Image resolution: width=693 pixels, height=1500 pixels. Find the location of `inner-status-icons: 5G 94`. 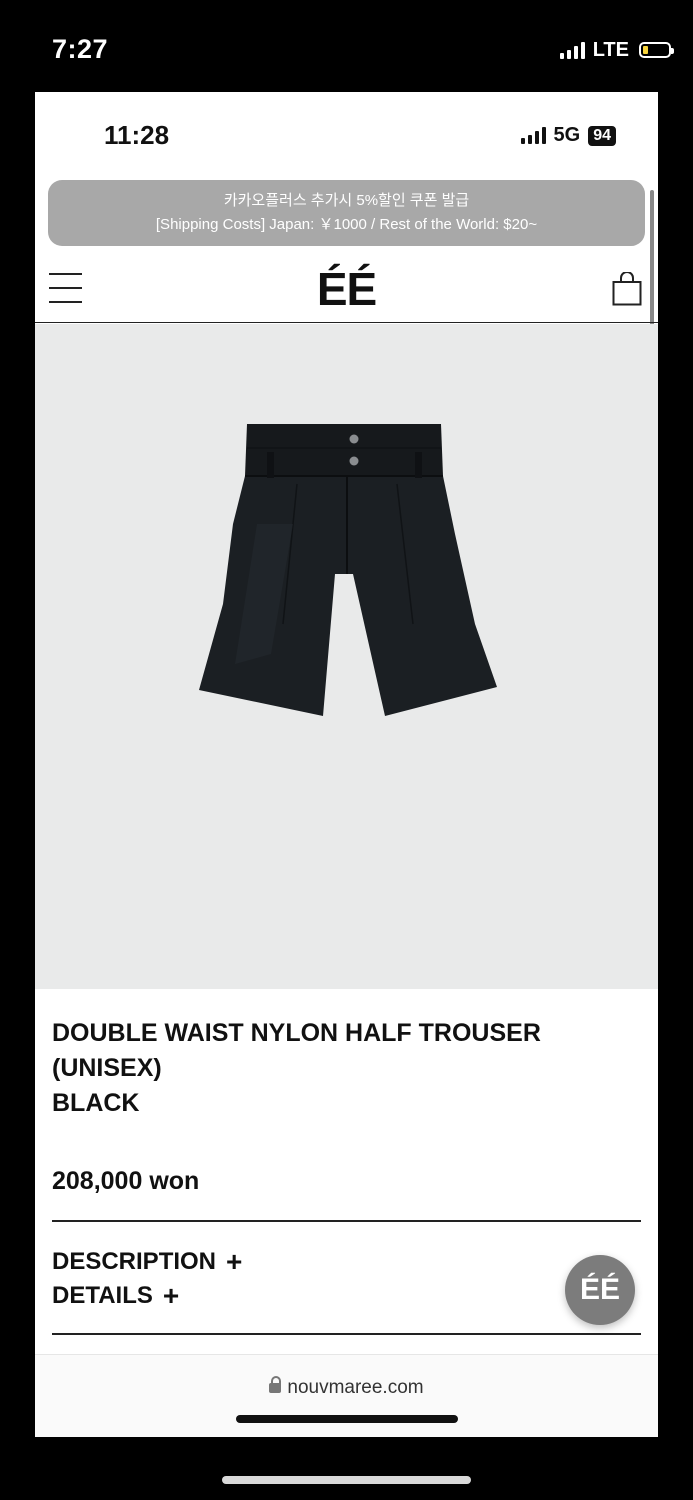

inner-status-icons: 5G 94 is located at coordinates (568, 135).